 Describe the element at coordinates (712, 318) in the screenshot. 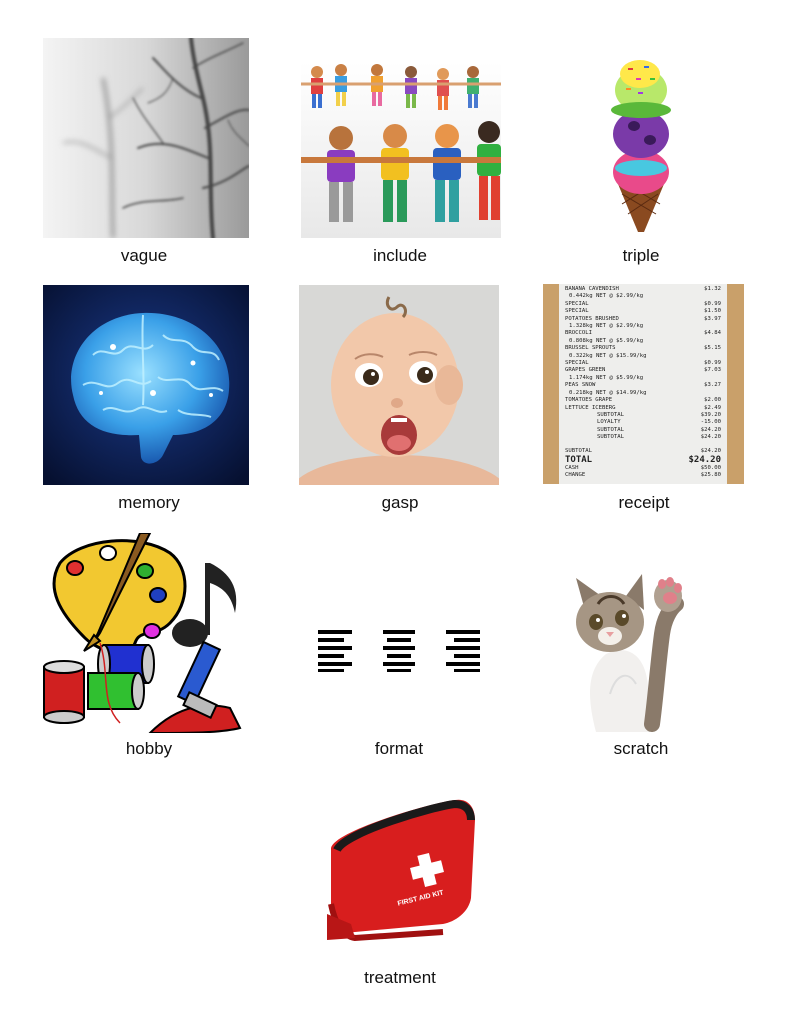

I see `receipt-line-price: $3.97` at that location.